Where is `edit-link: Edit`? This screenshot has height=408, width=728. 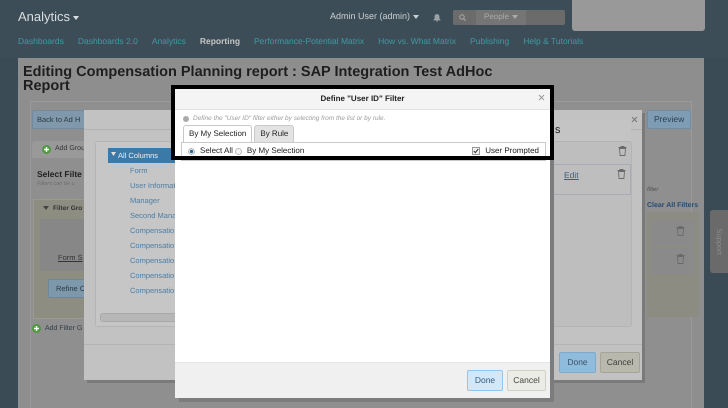 edit-link: Edit is located at coordinates (571, 175).